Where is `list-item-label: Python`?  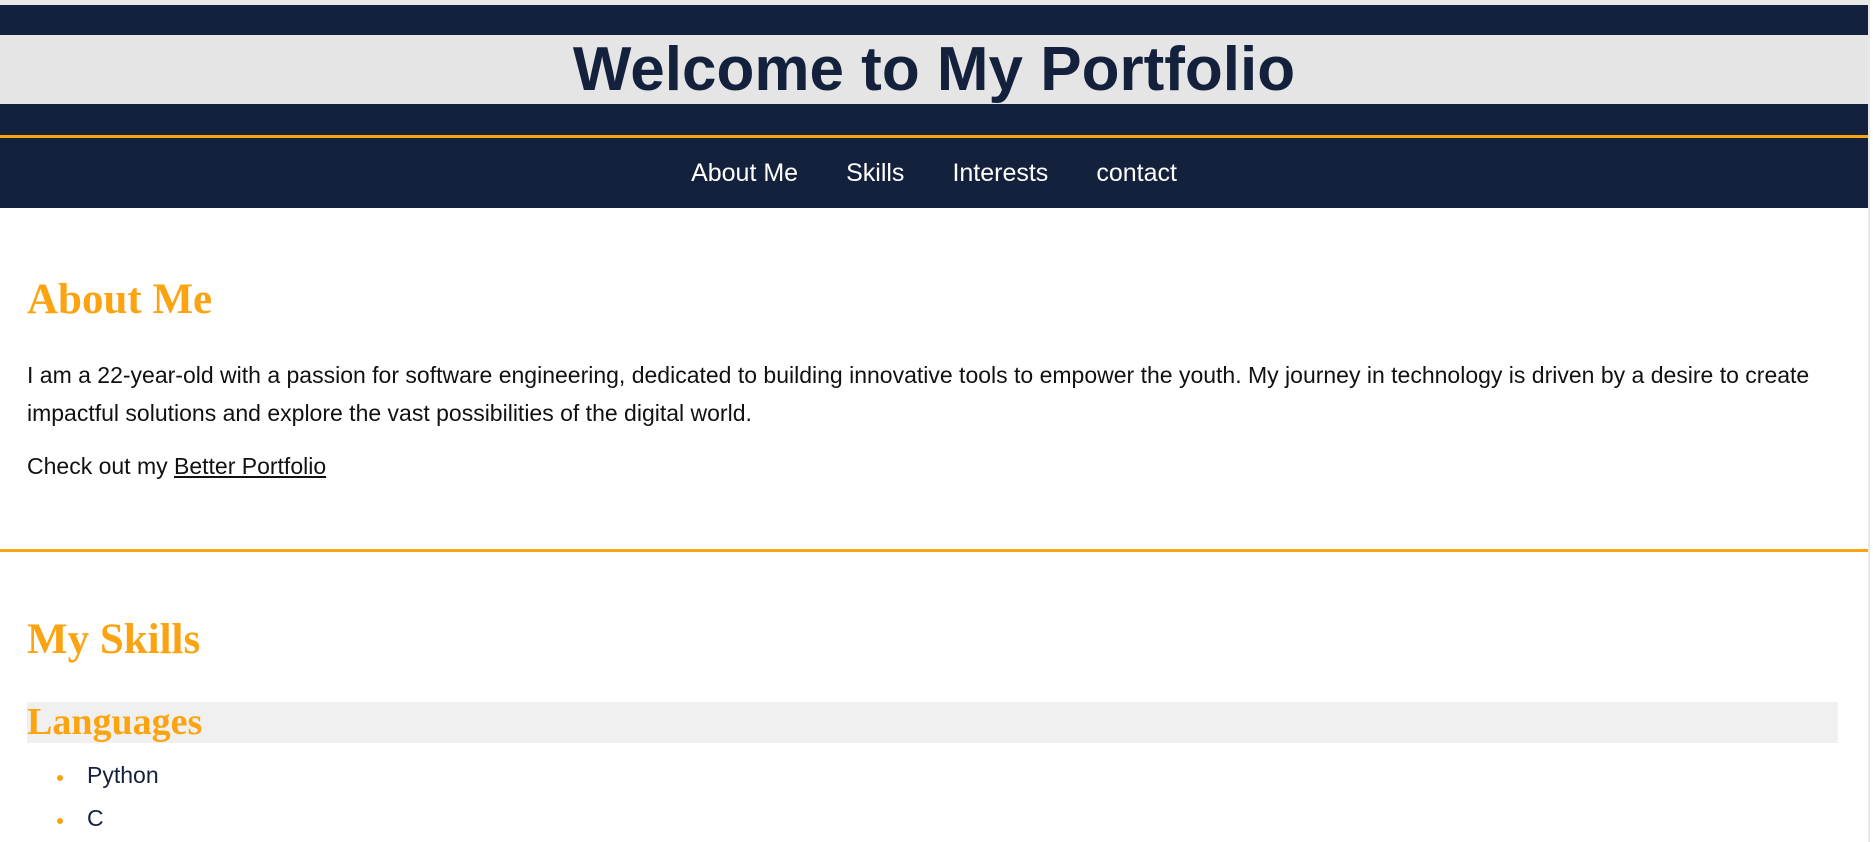 list-item-label: Python is located at coordinates (123, 775).